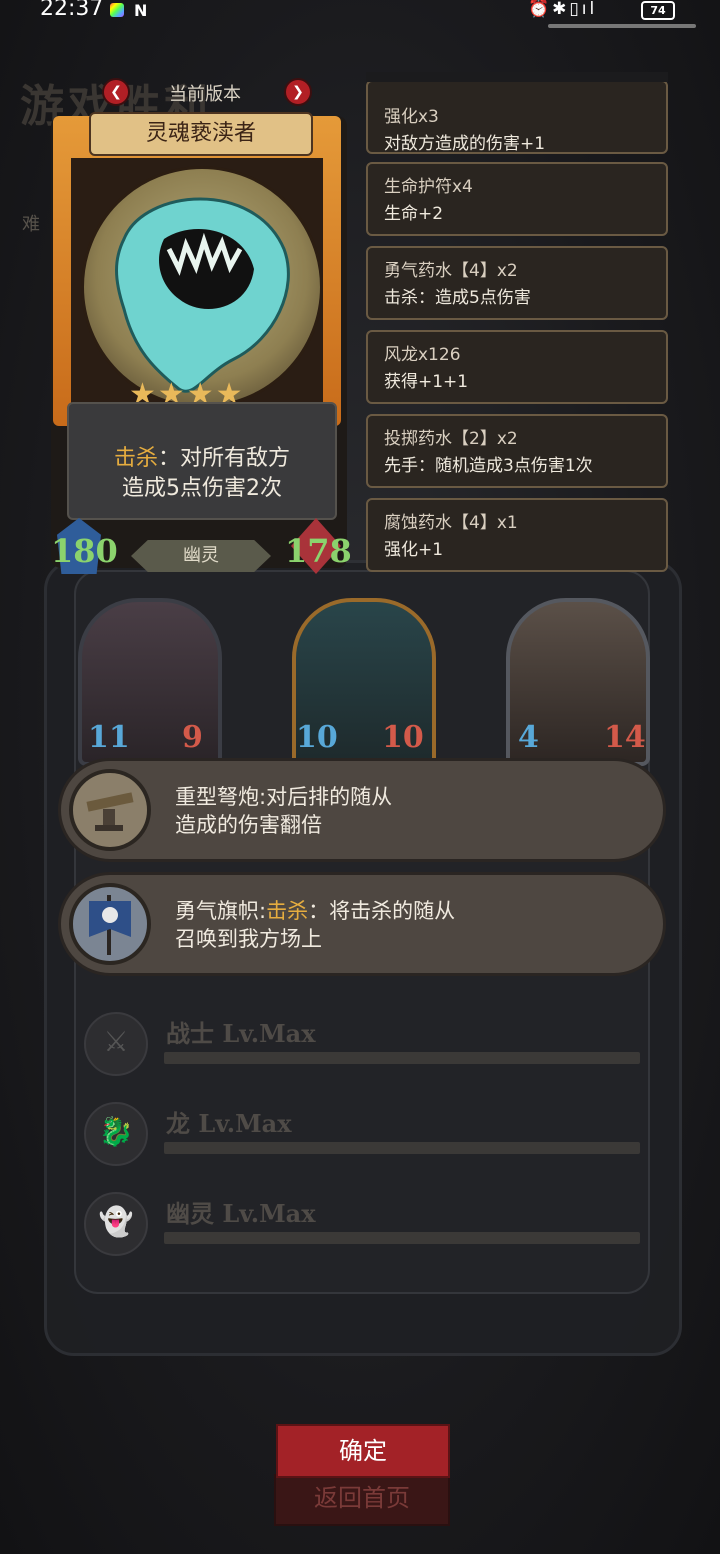  I want to click on card-name: 灵魂亵渎者, so click(201, 134).